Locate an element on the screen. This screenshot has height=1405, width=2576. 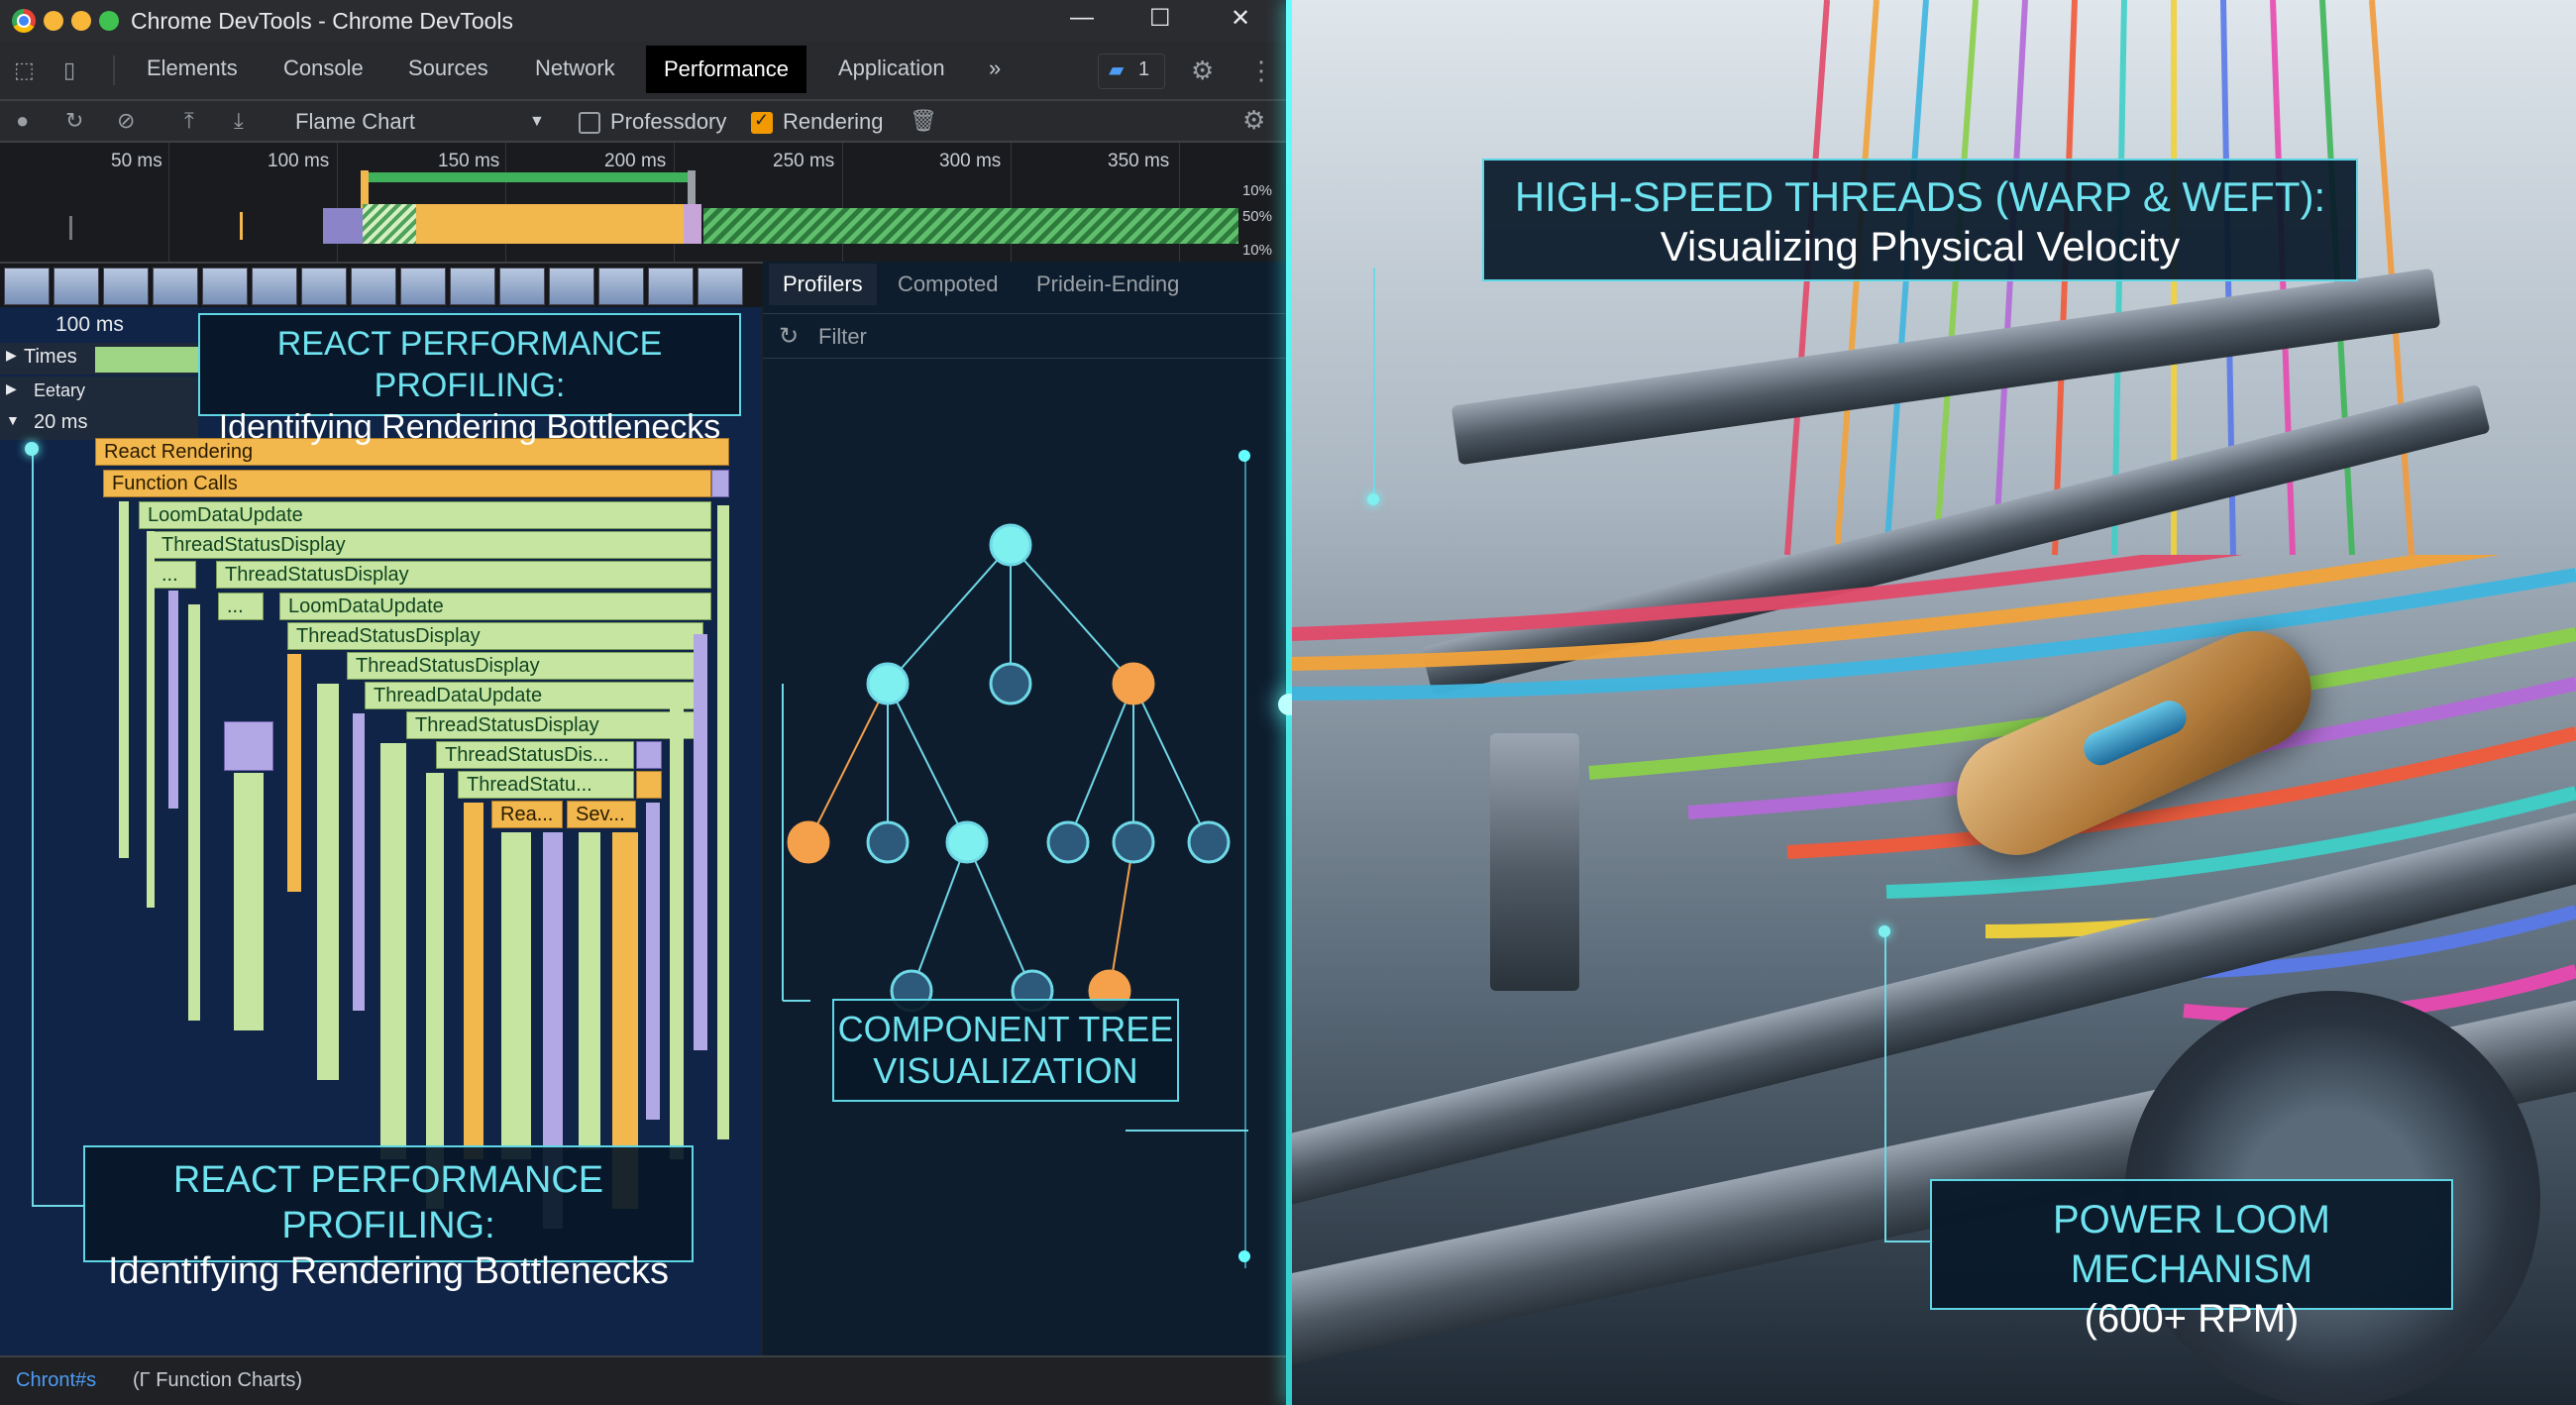
trash-icon: 🗑 is located at coordinates (923, 121).